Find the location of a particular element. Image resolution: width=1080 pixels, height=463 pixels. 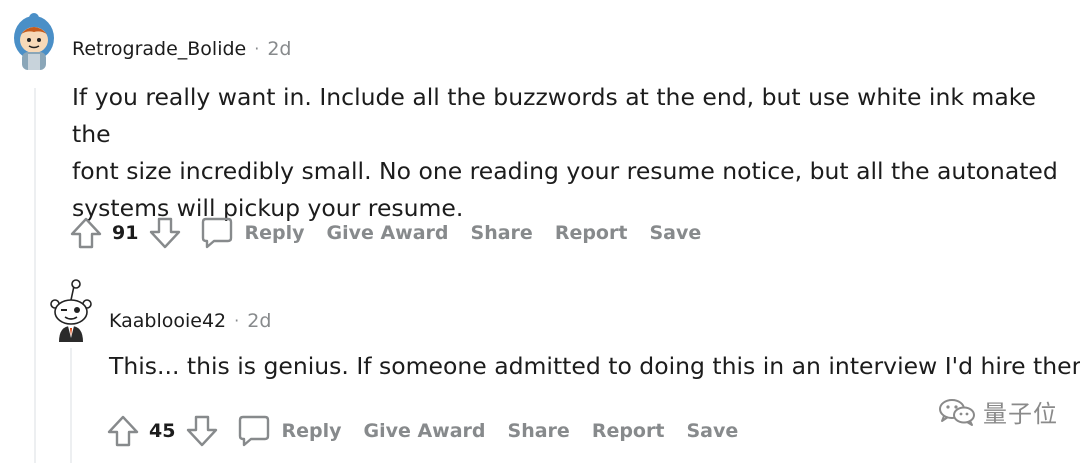

comment-header: Retrograde_Bolide · 2d is located at coordinates (182, 49).